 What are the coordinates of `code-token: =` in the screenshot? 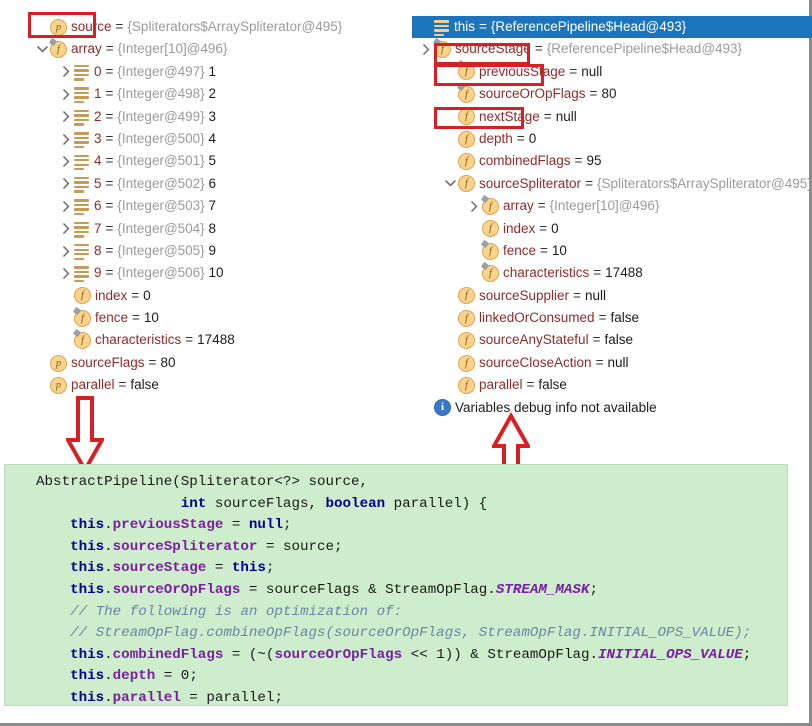 It's located at (236, 525).